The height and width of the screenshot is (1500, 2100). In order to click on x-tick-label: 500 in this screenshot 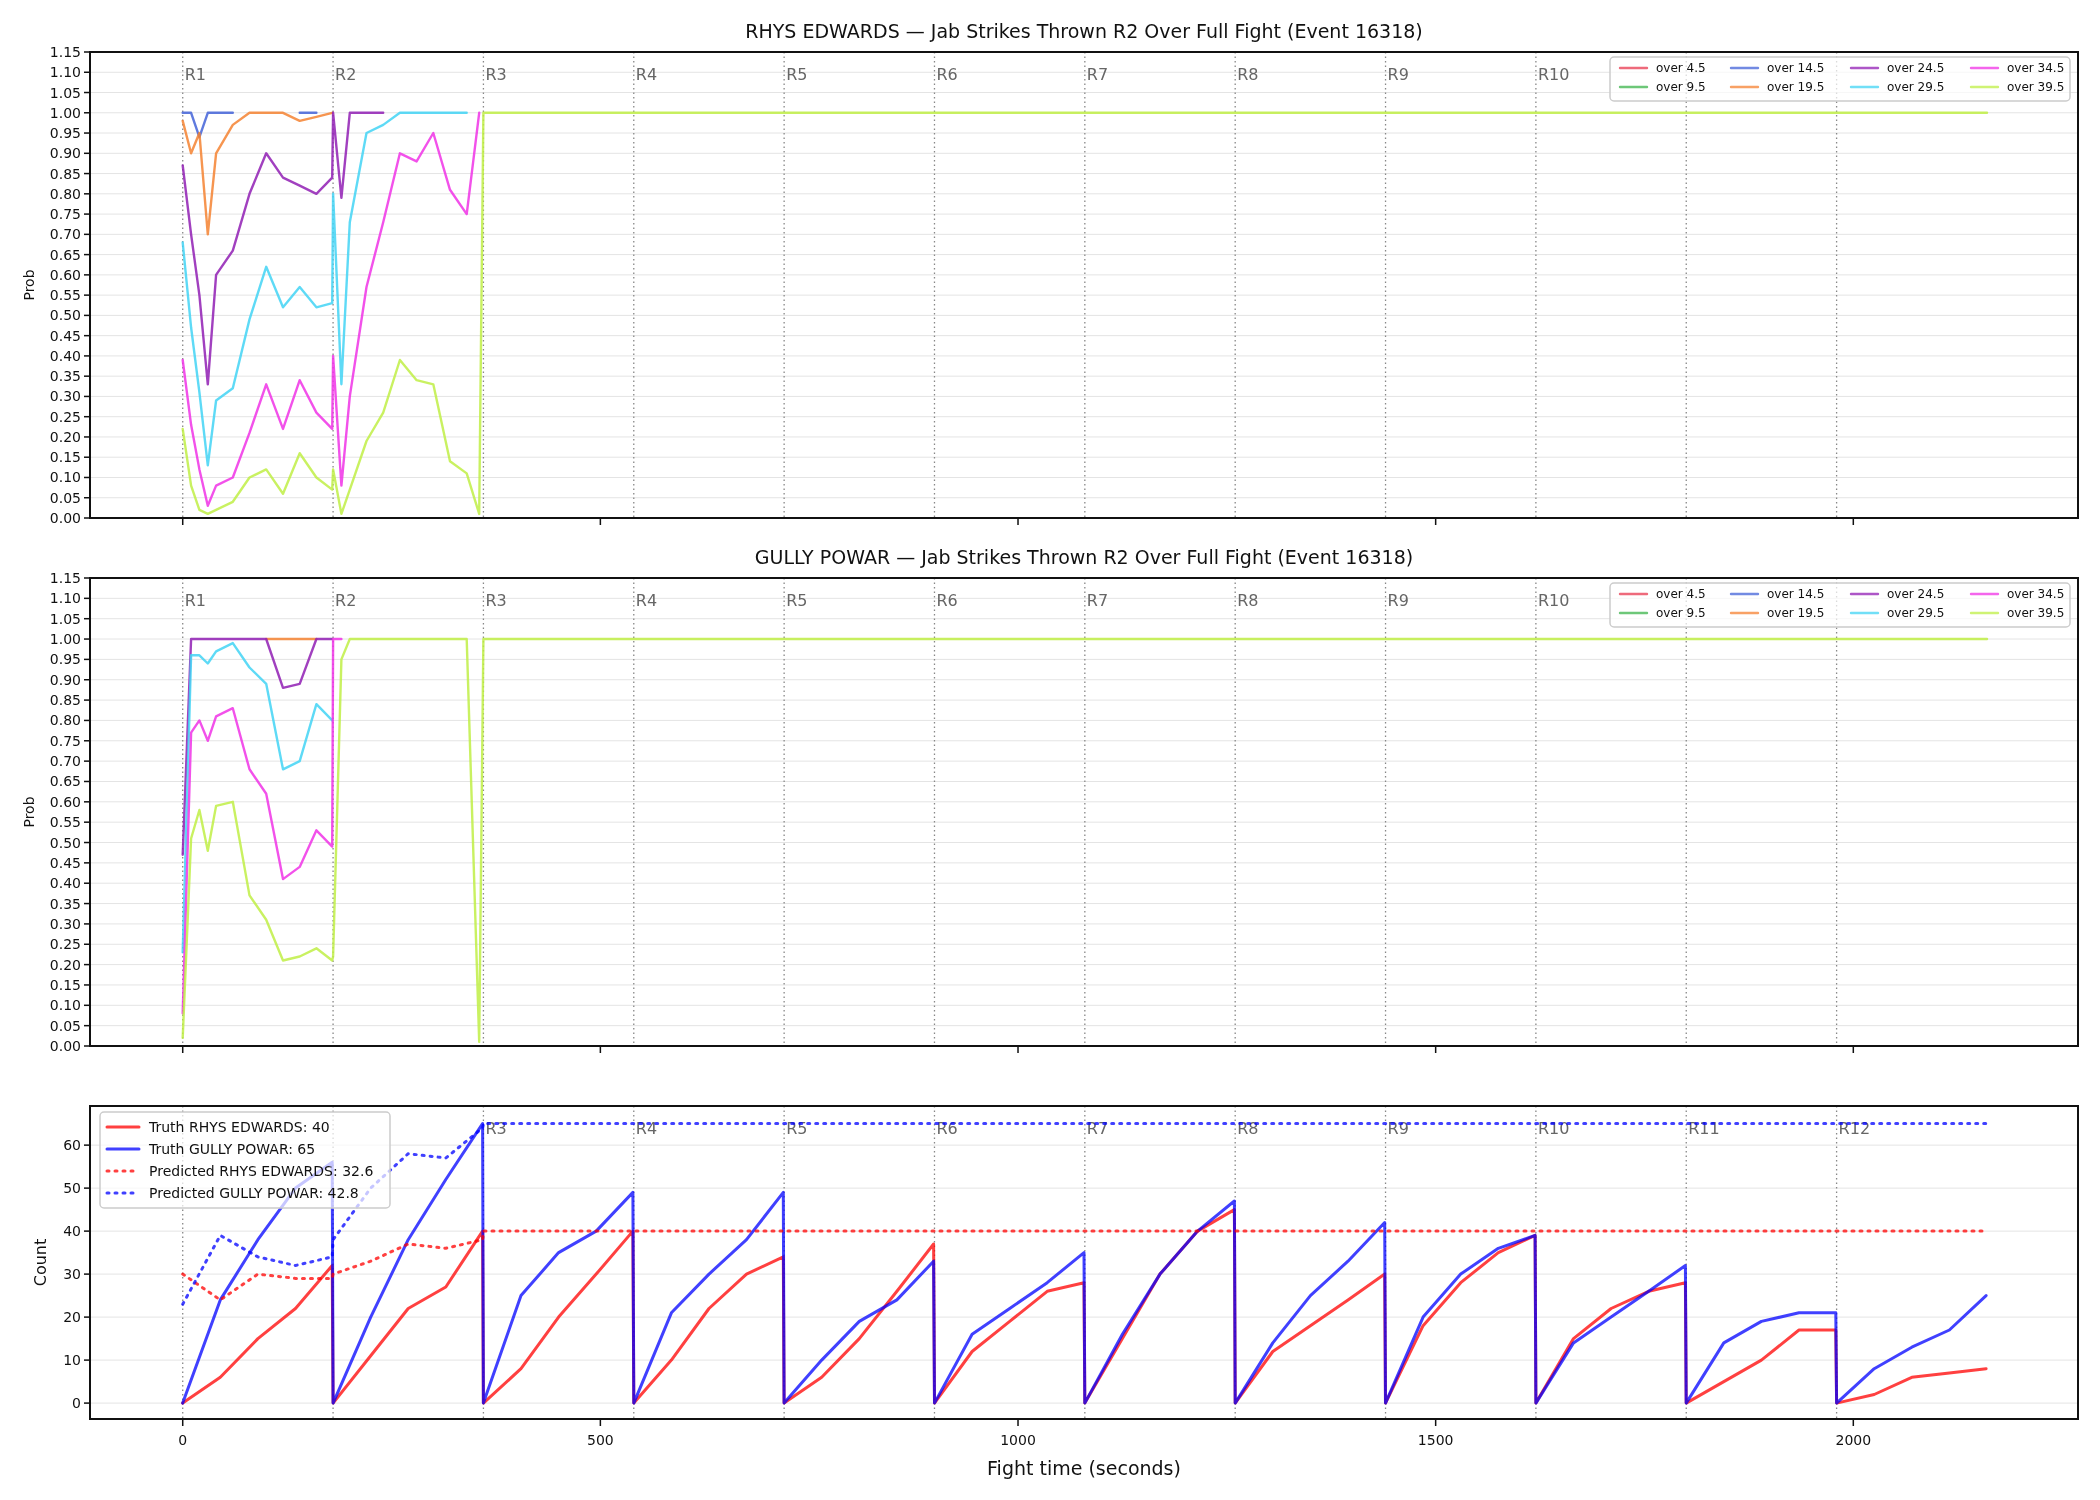, I will do `click(600, 1440)`.